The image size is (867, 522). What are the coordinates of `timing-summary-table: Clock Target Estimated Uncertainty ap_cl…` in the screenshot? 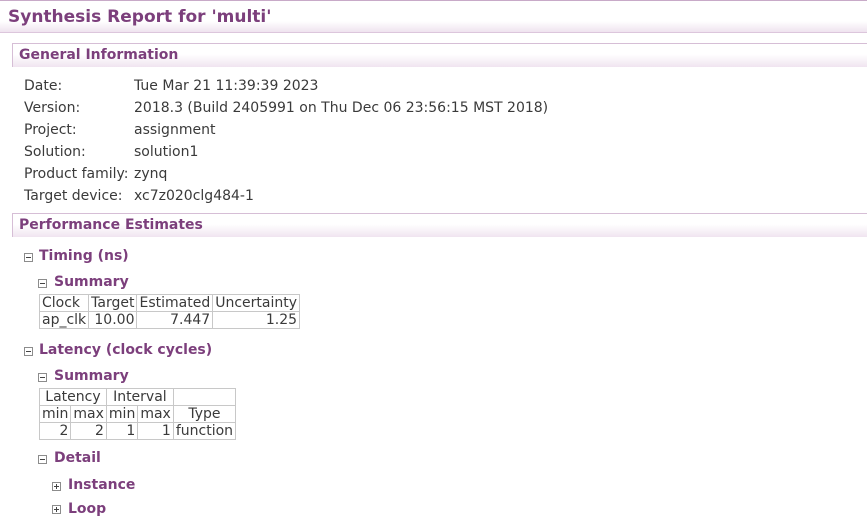 It's located at (169, 311).